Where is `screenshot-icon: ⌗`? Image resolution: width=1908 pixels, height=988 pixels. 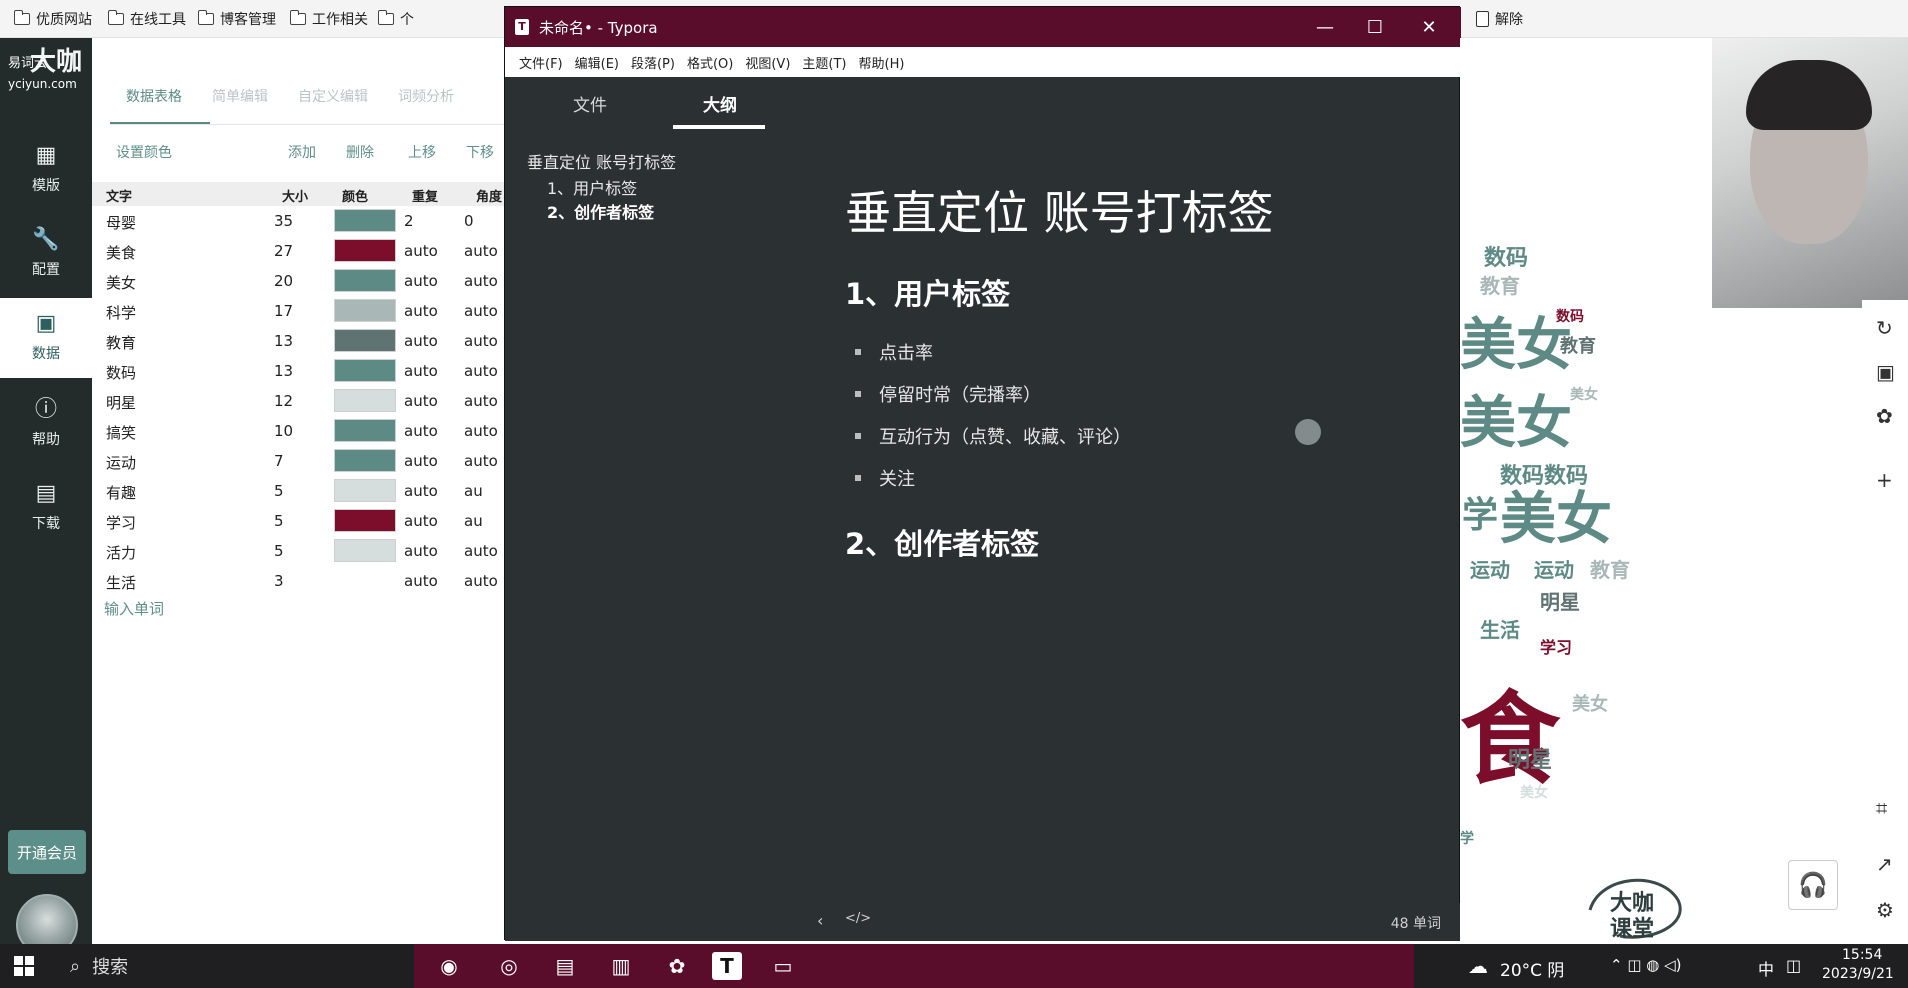
screenshot-icon: ⌗ is located at coordinates (1881, 808).